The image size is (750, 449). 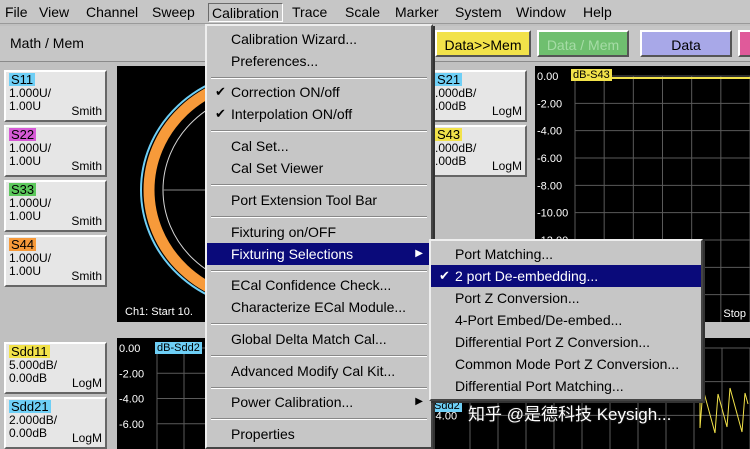 I want to click on stop-label: Stop, so click(x=734, y=314).